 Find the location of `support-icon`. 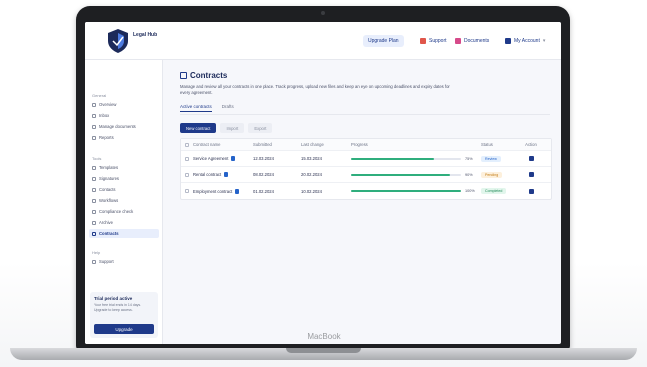

support-icon is located at coordinates (423, 41).